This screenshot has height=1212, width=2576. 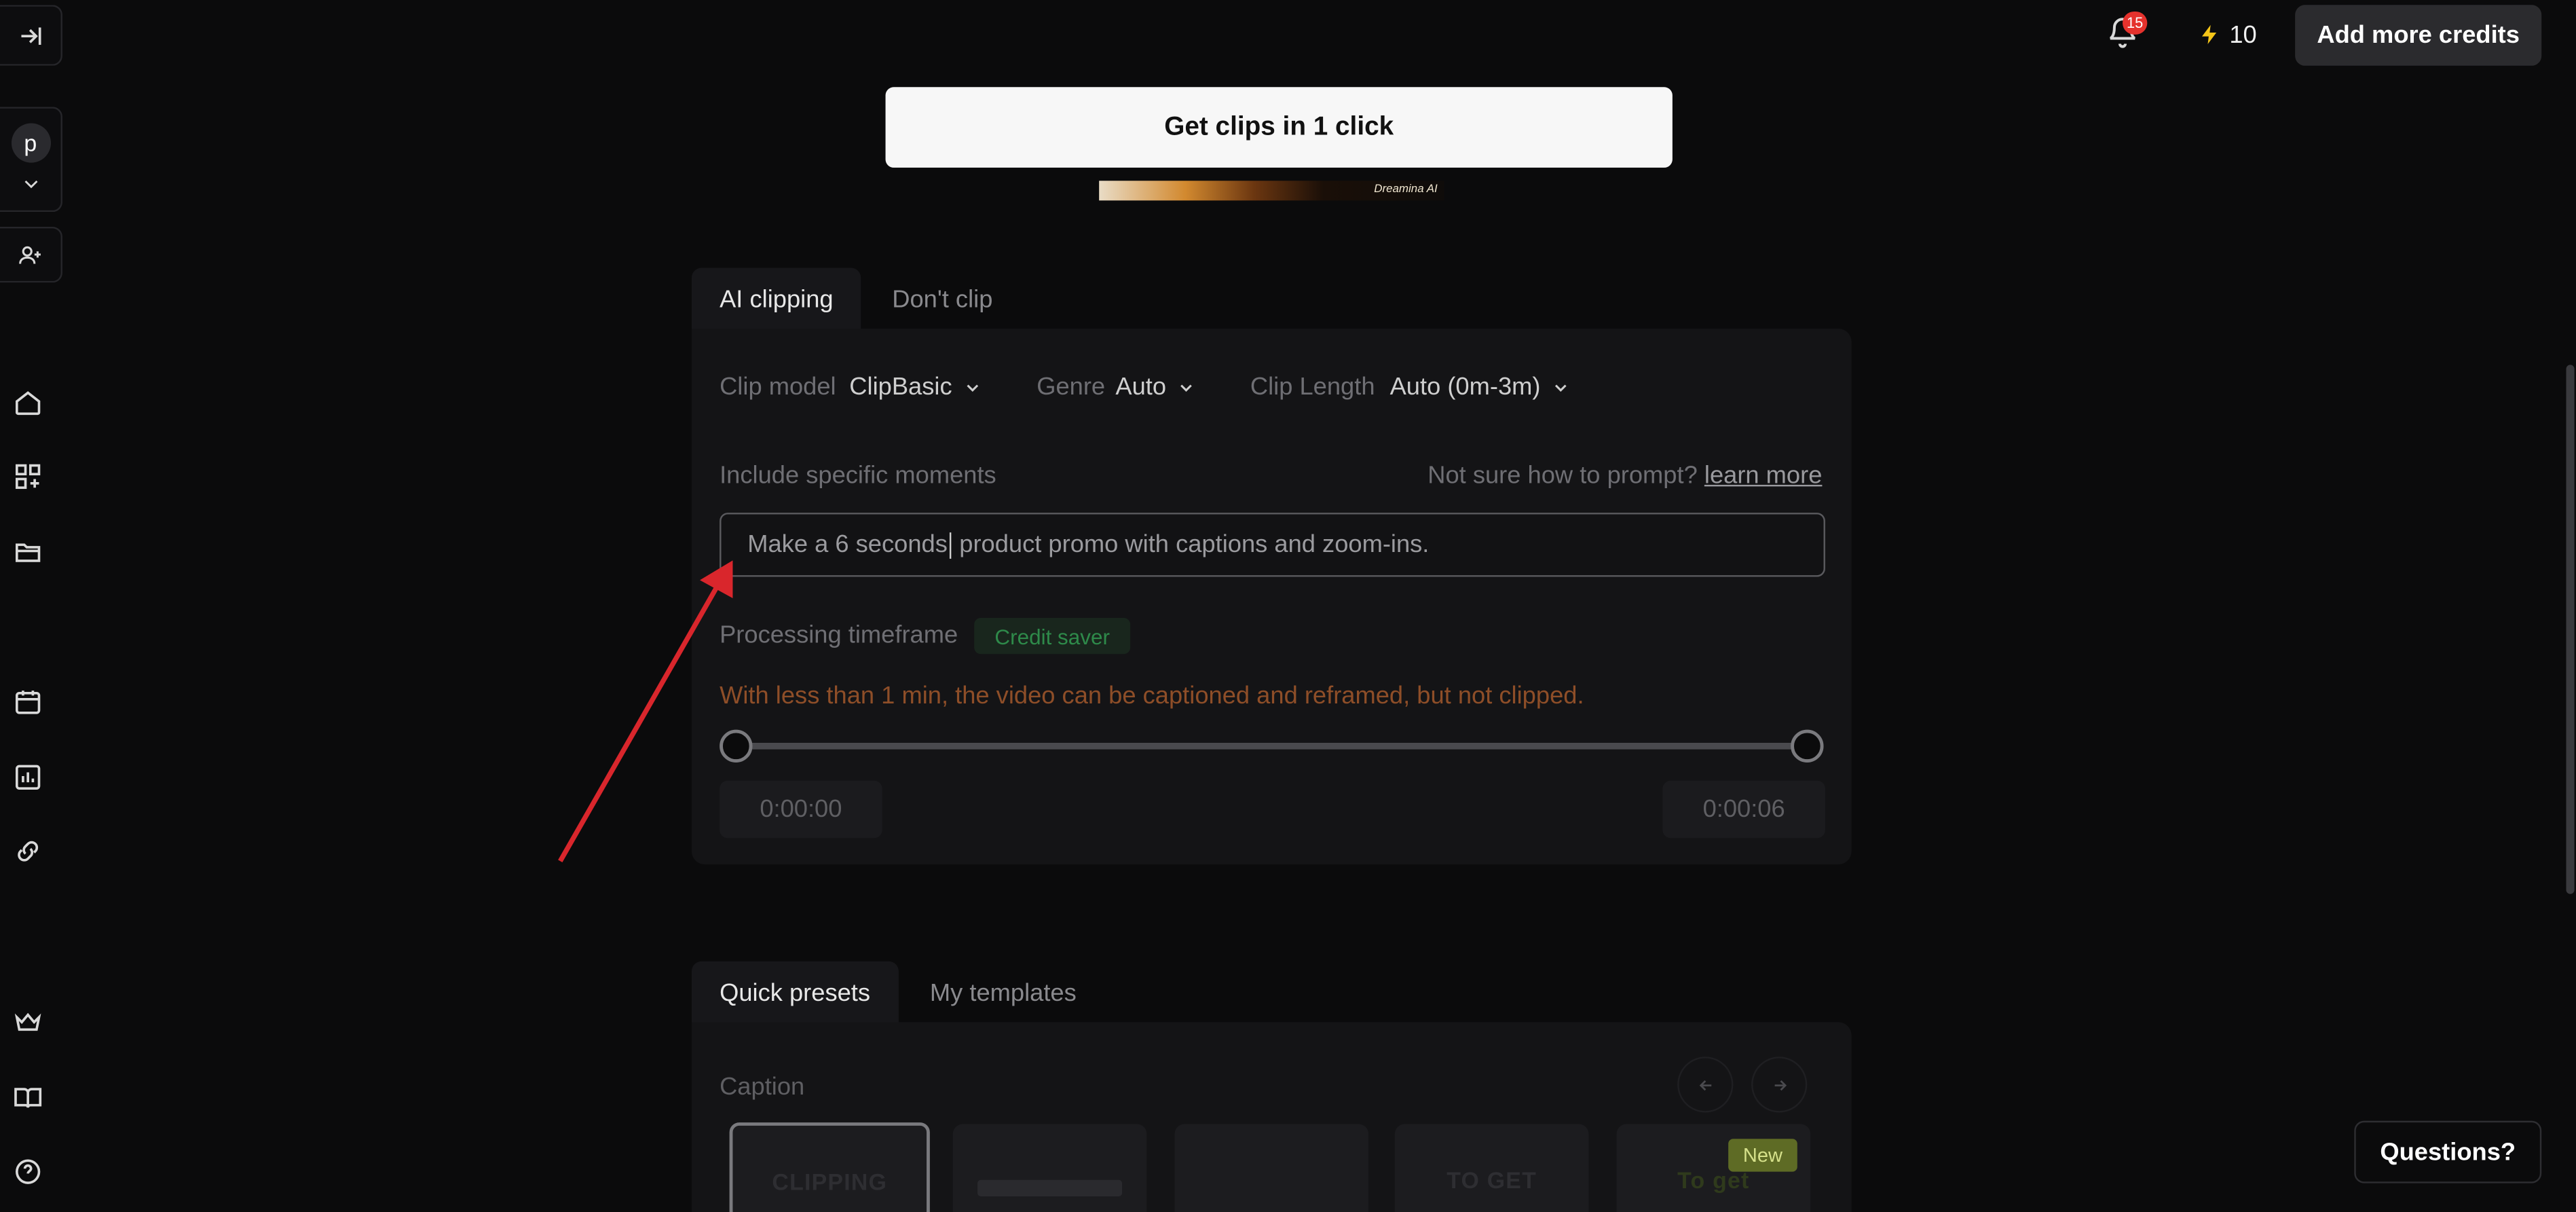 What do you see at coordinates (950, 544) in the screenshot?
I see `text-caret` at bounding box center [950, 544].